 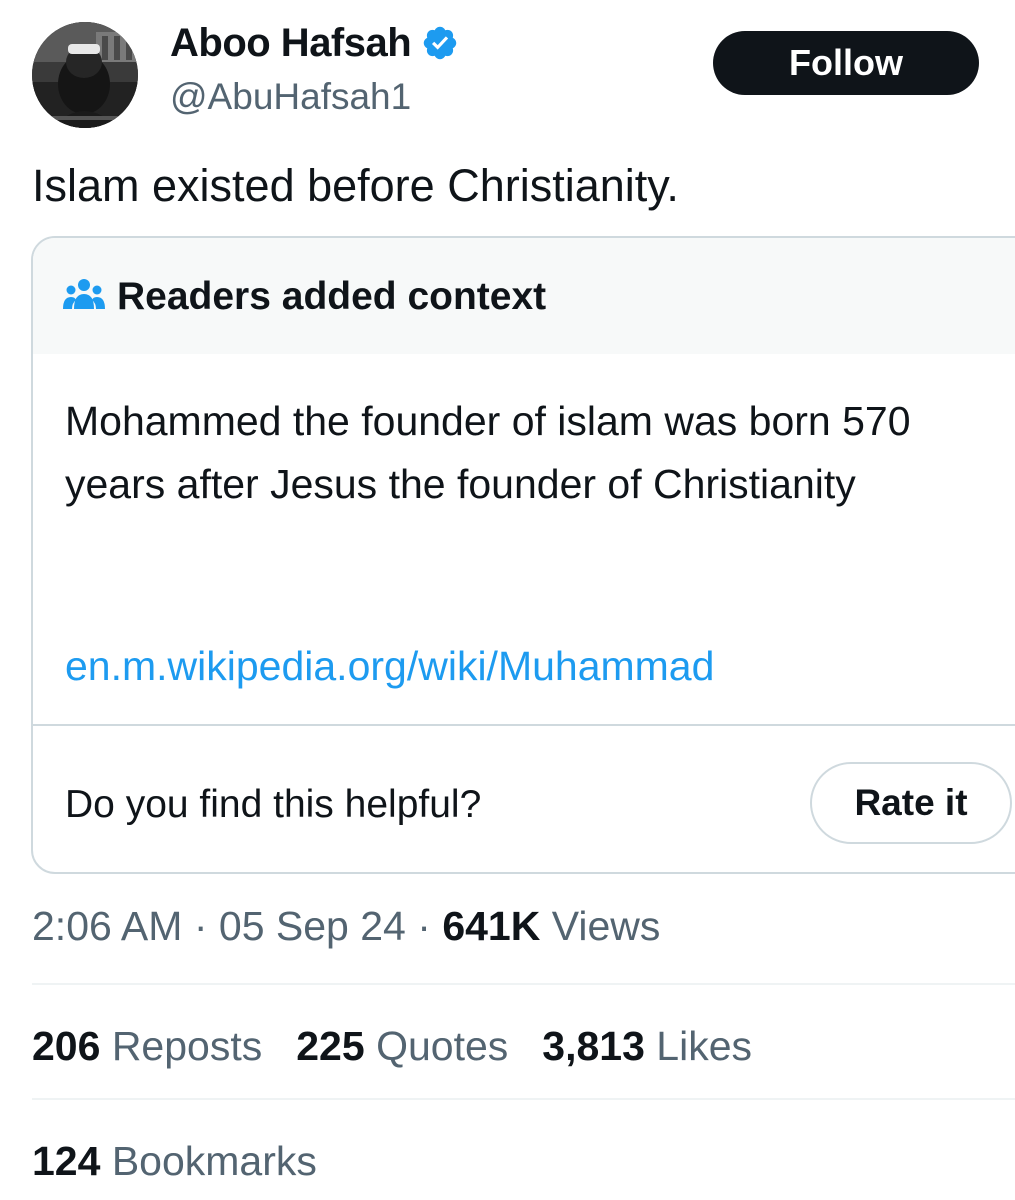 I want to click on bookmarks-count: 124, so click(x=66, y=1161).